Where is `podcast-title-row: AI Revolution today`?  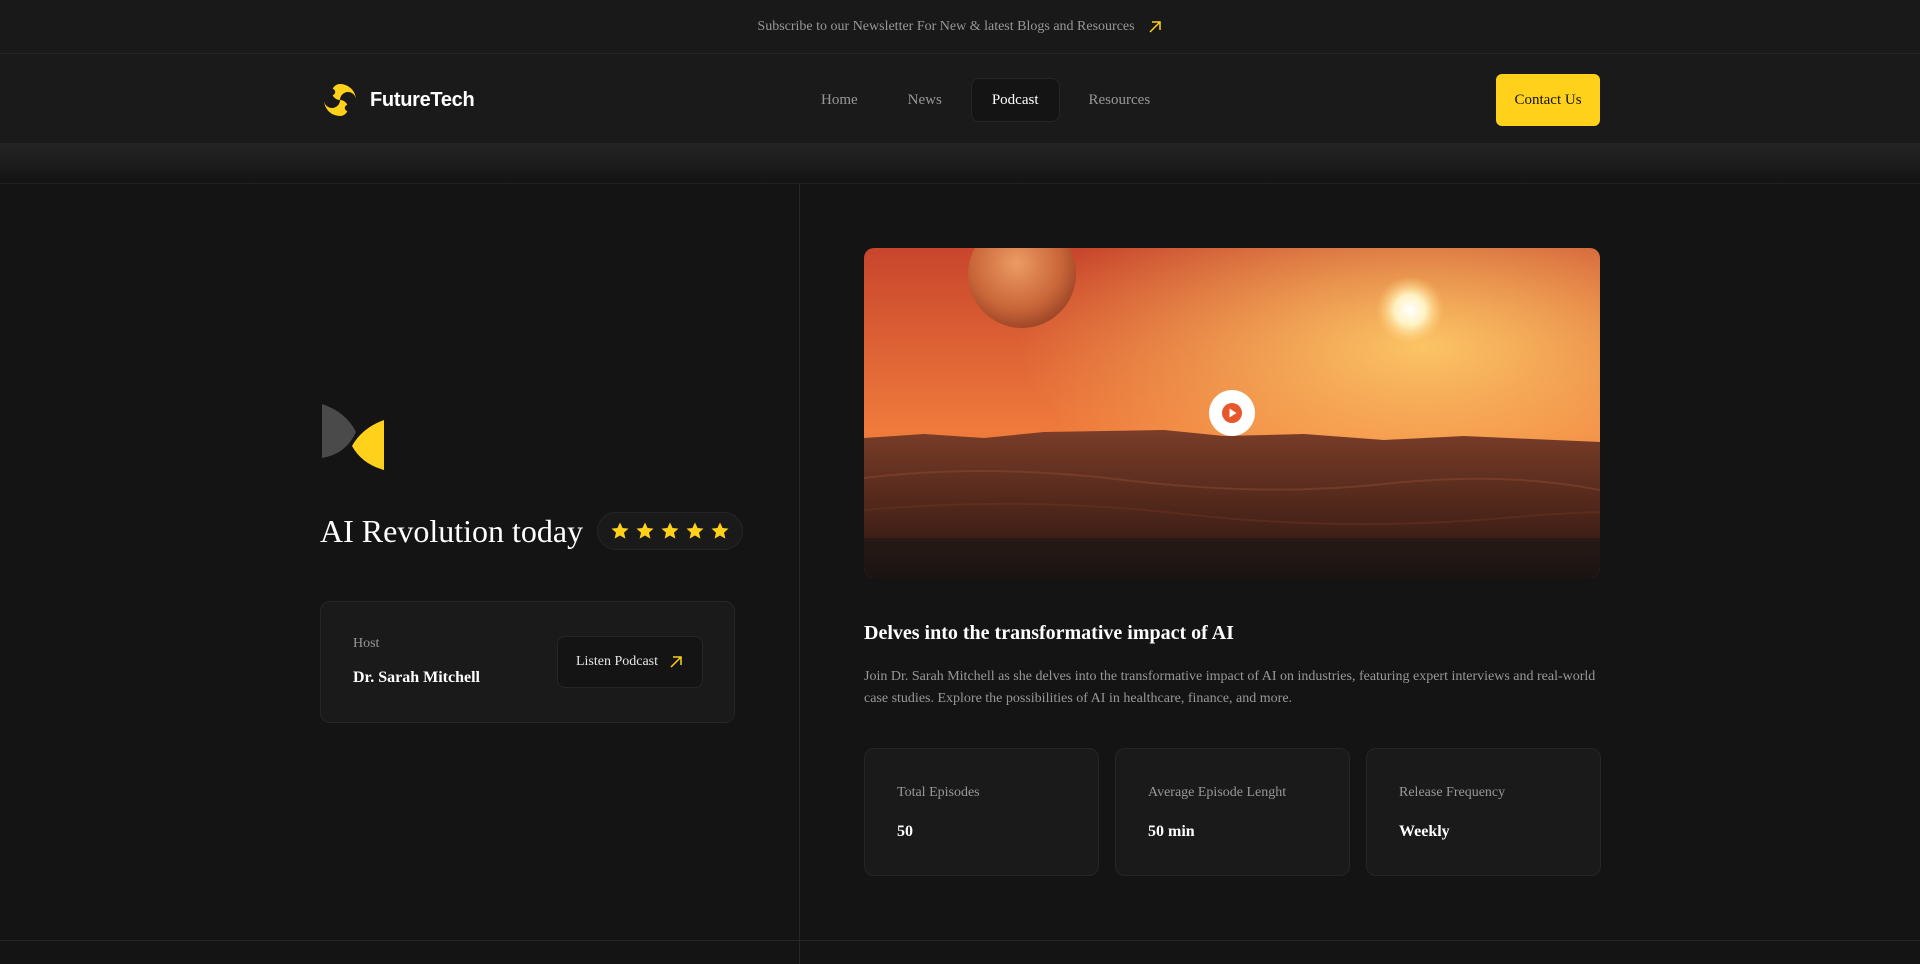 podcast-title-row: AI Revolution today is located at coordinates (532, 531).